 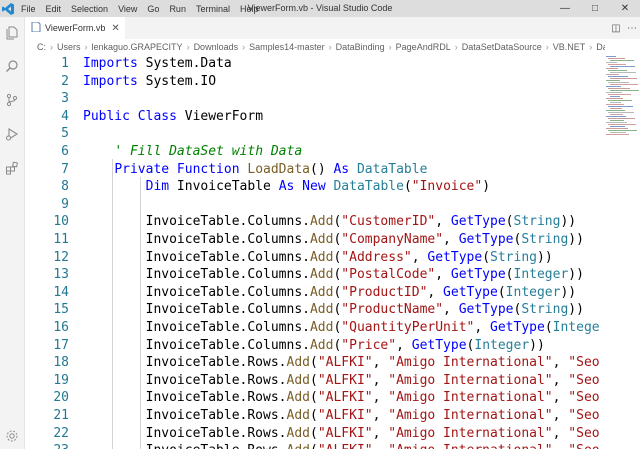 I want to click on window-controls: — □ ✕, so click(x=595, y=8).